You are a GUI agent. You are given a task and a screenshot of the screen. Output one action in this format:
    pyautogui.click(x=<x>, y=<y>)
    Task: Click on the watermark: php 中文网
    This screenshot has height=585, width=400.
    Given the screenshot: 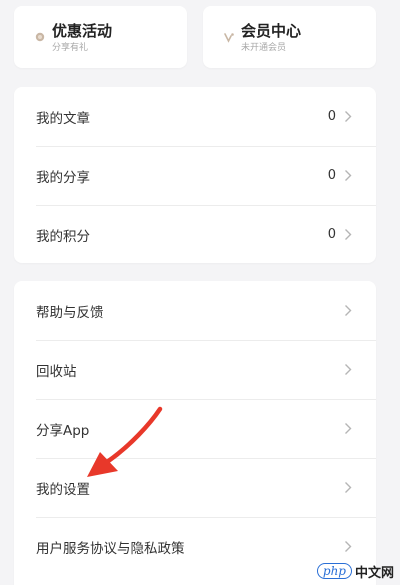 What is the action you would take?
    pyautogui.click(x=355, y=571)
    